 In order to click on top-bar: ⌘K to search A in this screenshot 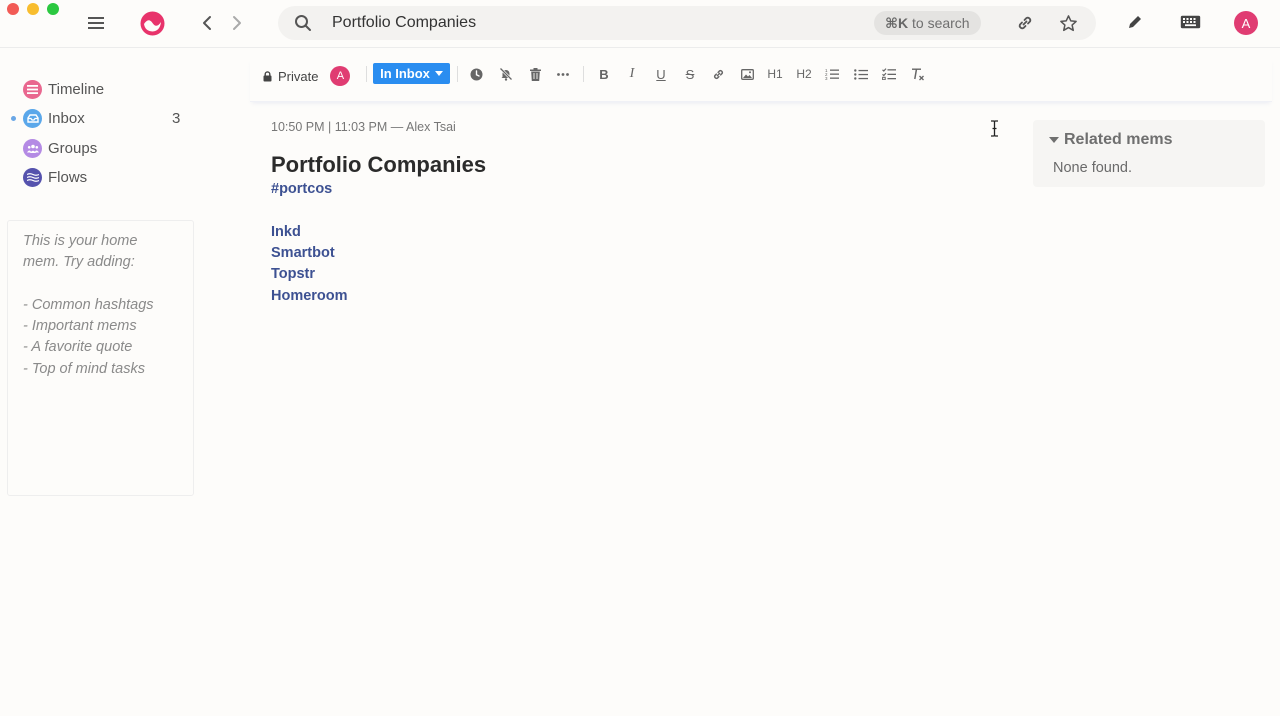, I will do `click(640, 24)`.